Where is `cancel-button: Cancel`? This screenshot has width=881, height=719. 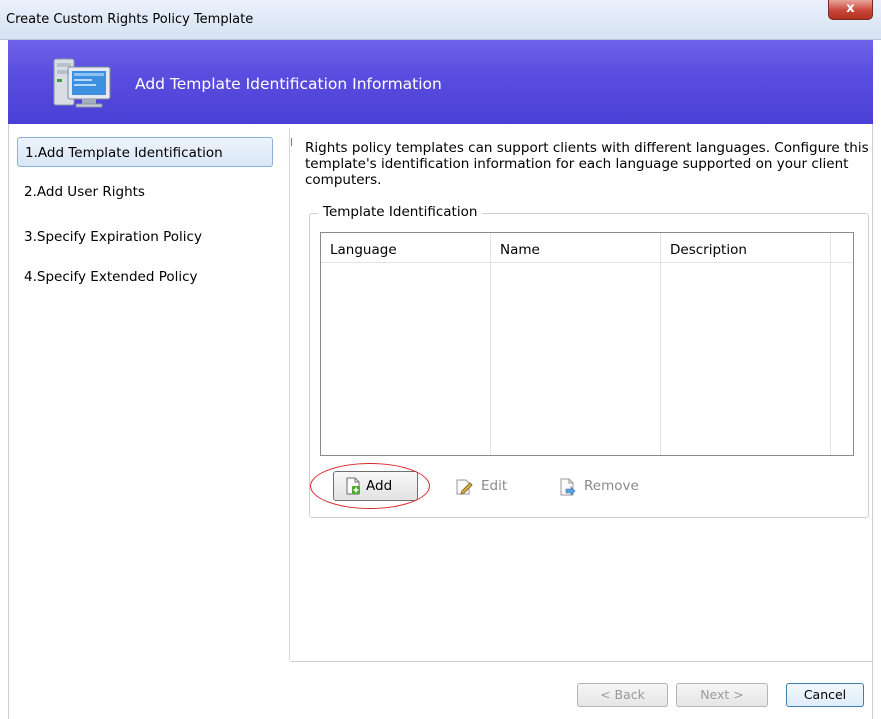 cancel-button: Cancel is located at coordinates (825, 695).